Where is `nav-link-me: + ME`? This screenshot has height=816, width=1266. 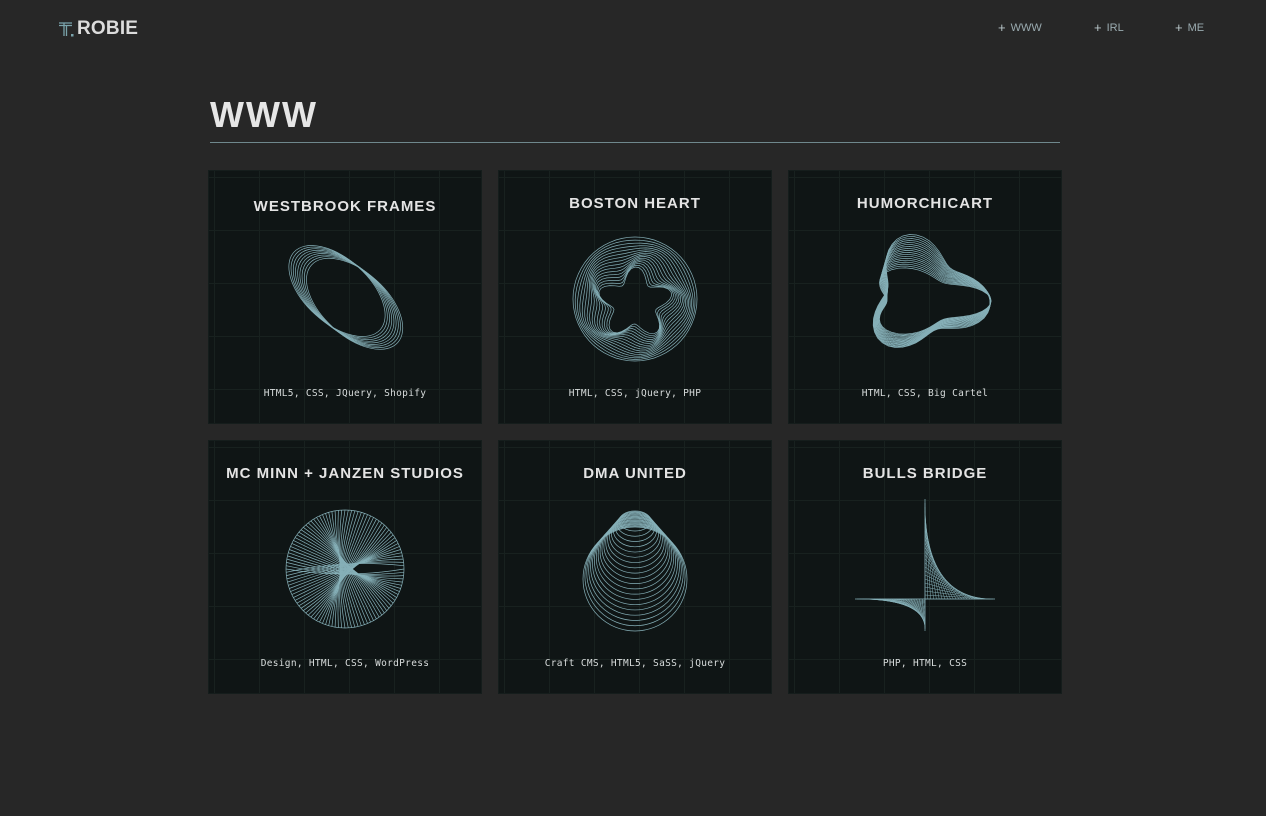 nav-link-me: + ME is located at coordinates (1190, 27).